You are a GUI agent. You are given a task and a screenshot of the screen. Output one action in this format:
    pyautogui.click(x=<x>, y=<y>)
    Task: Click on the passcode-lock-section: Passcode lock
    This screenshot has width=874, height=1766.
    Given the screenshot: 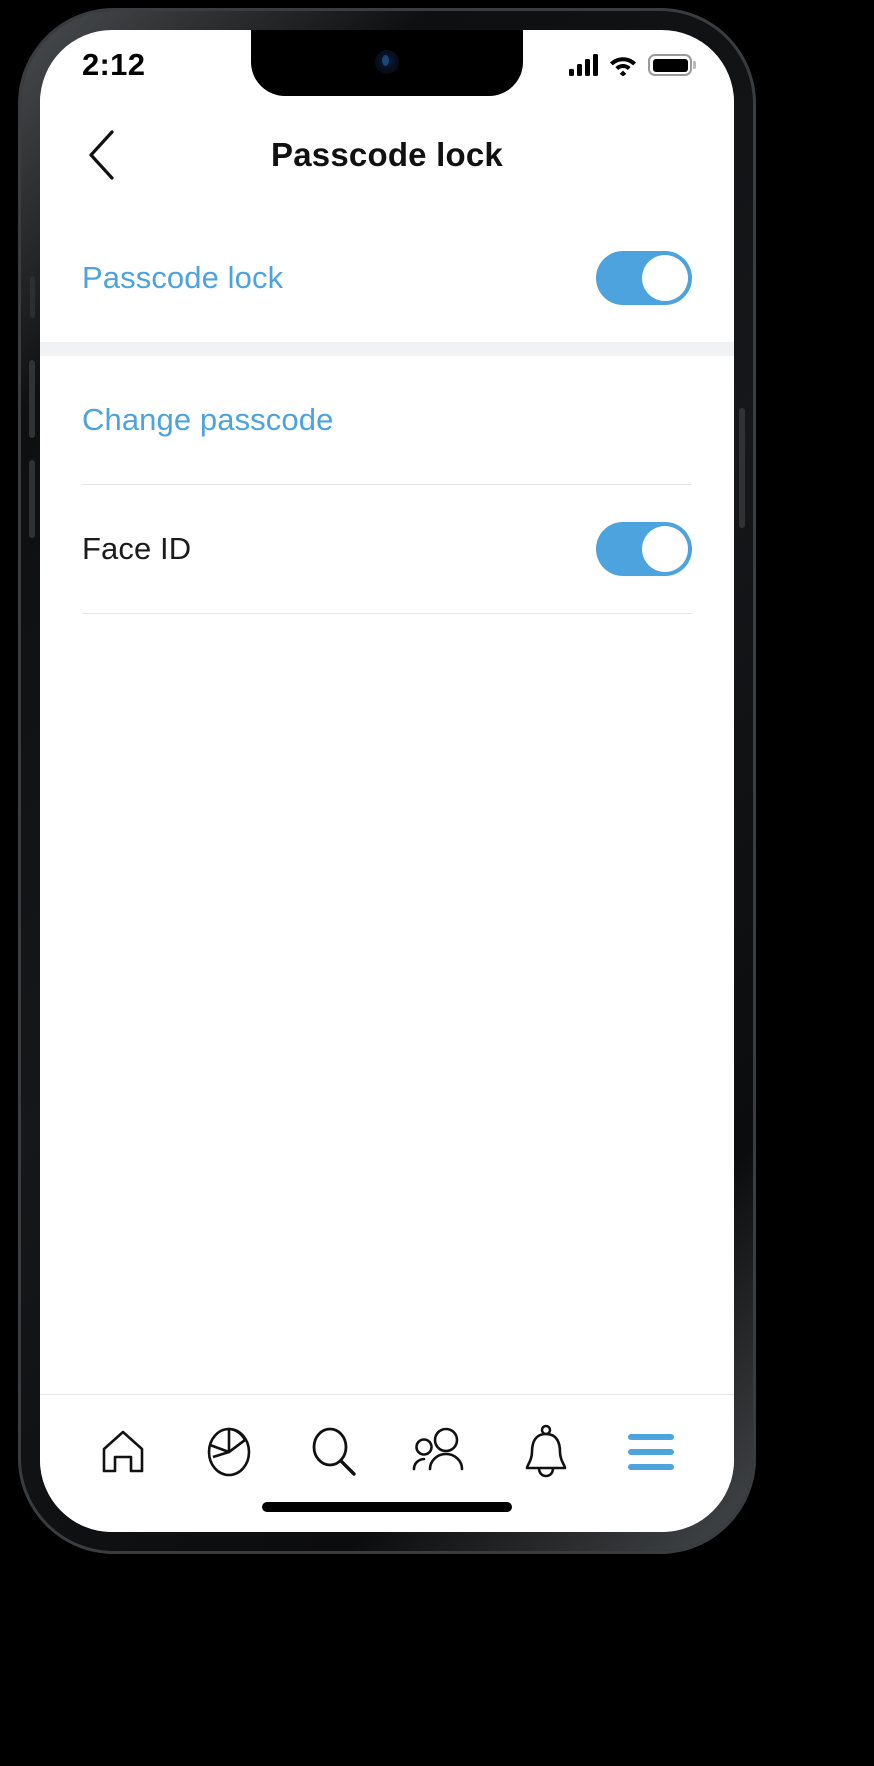 What is the action you would take?
    pyautogui.click(x=387, y=278)
    